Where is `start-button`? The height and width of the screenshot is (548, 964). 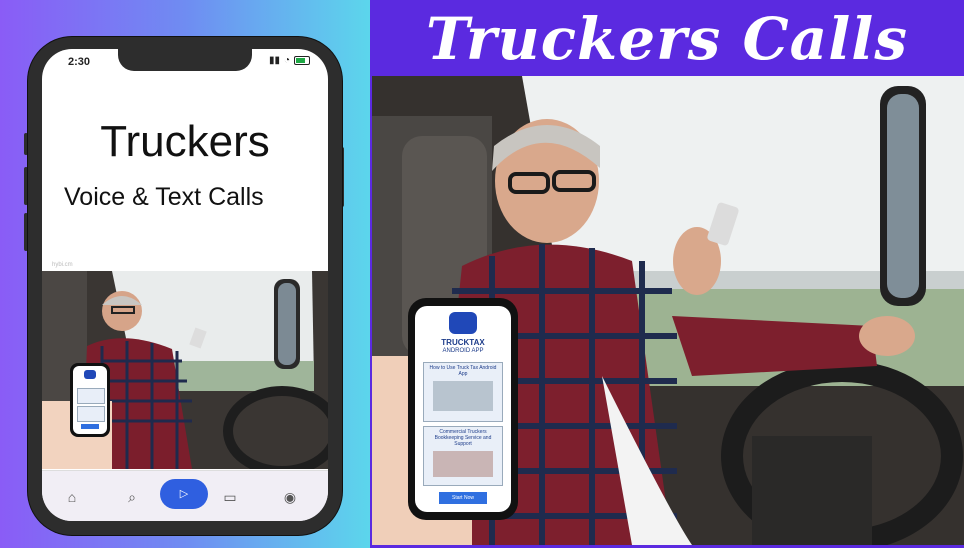 start-button is located at coordinates (90, 426).